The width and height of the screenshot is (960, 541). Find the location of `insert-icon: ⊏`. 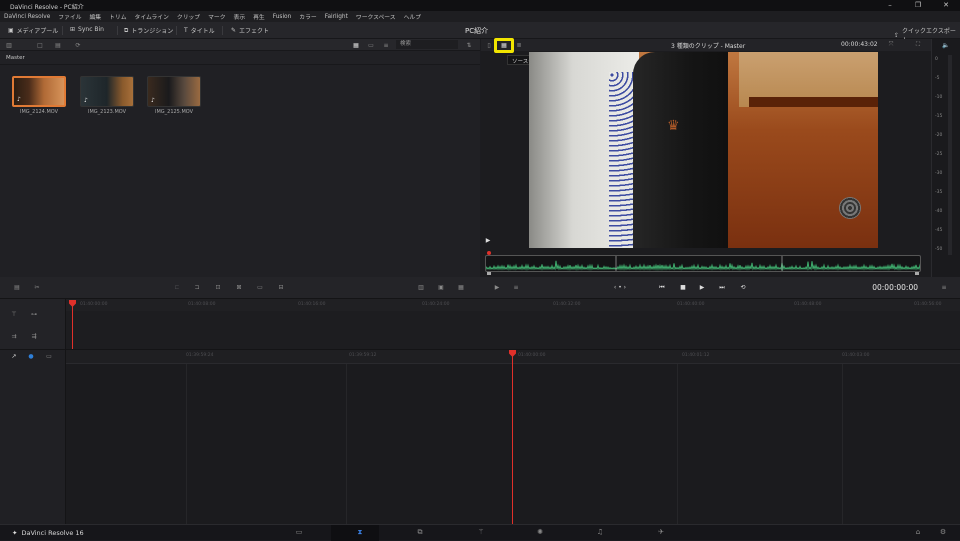

insert-icon: ⊏ is located at coordinates (177, 287).